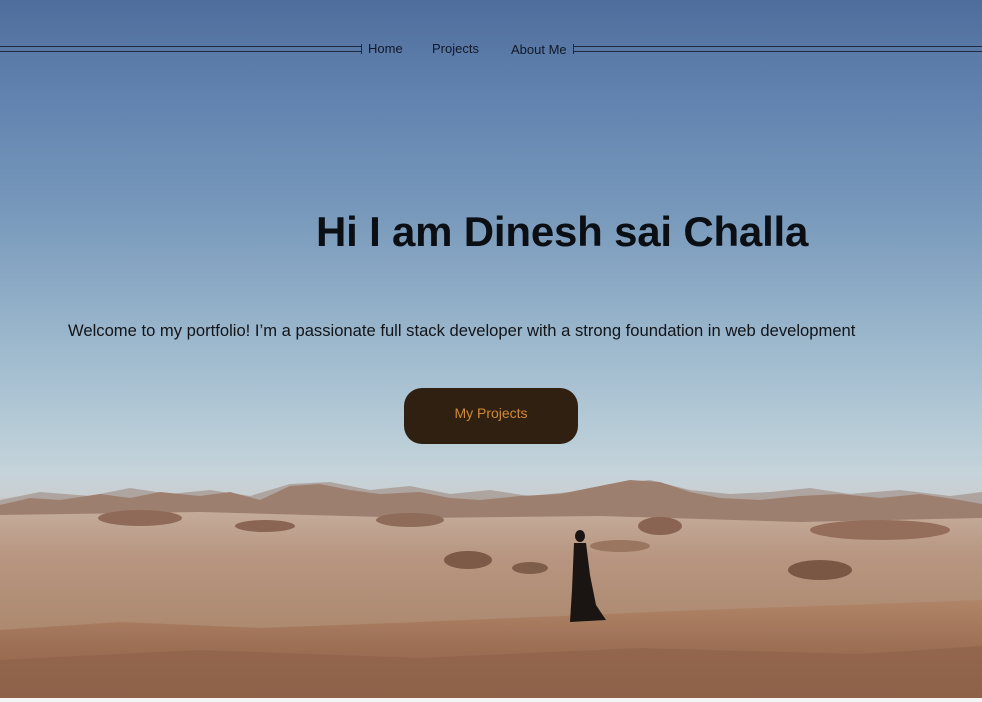 The width and height of the screenshot is (982, 702). What do you see at coordinates (455, 48) in the screenshot?
I see `nav-link-projects: Projects` at bounding box center [455, 48].